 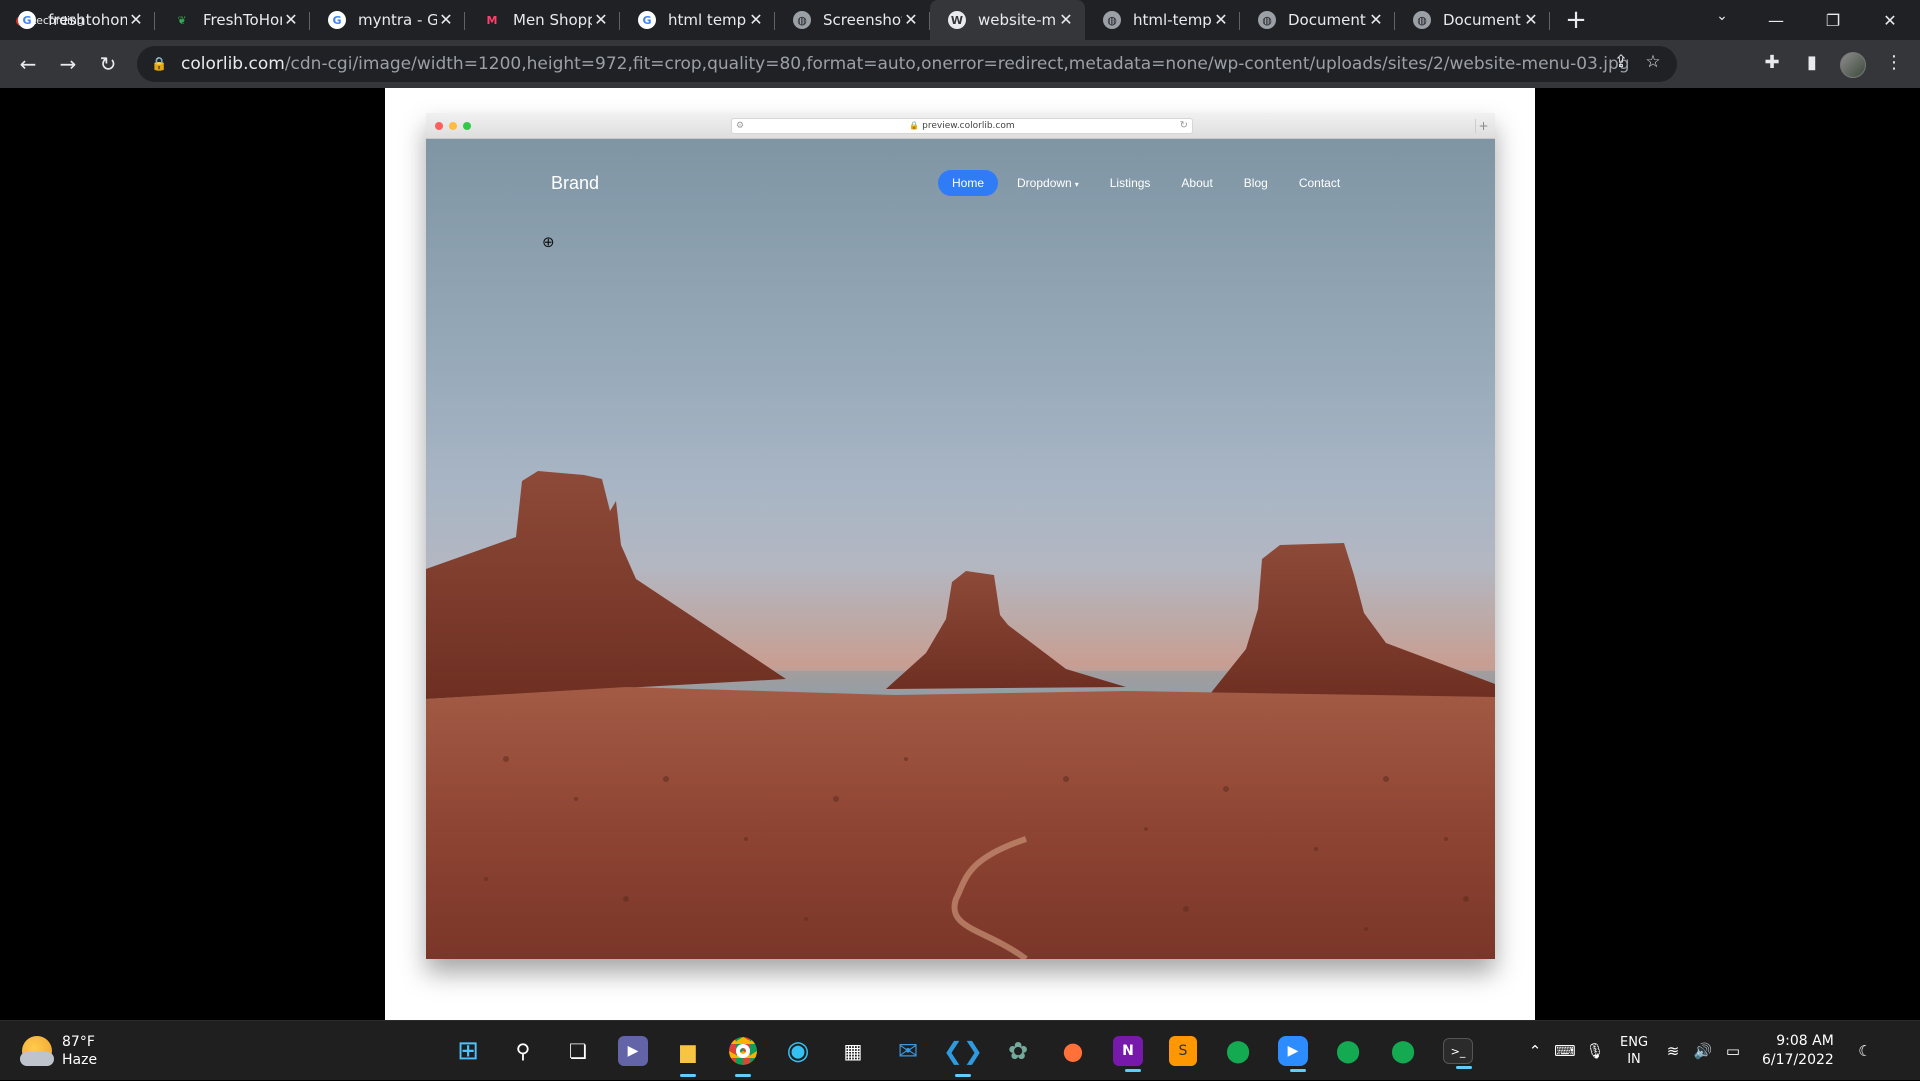 I want to click on tab-4: G html templa ✕, so click(x=697, y=20).